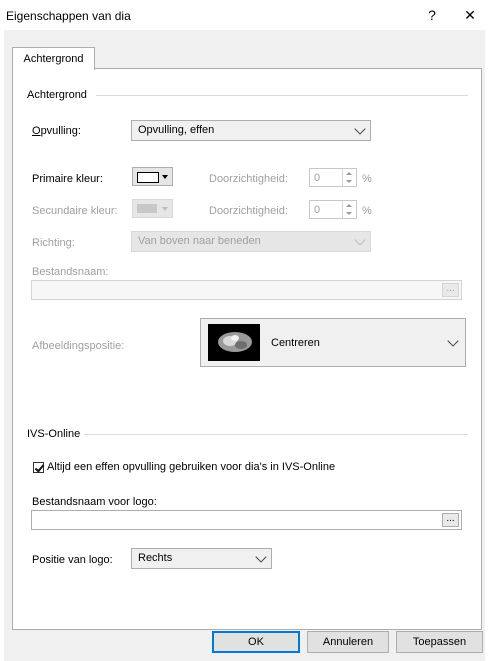 The height and width of the screenshot is (661, 489). I want to click on direction-dropdown-value: Van boven naar beneden, so click(199, 241).